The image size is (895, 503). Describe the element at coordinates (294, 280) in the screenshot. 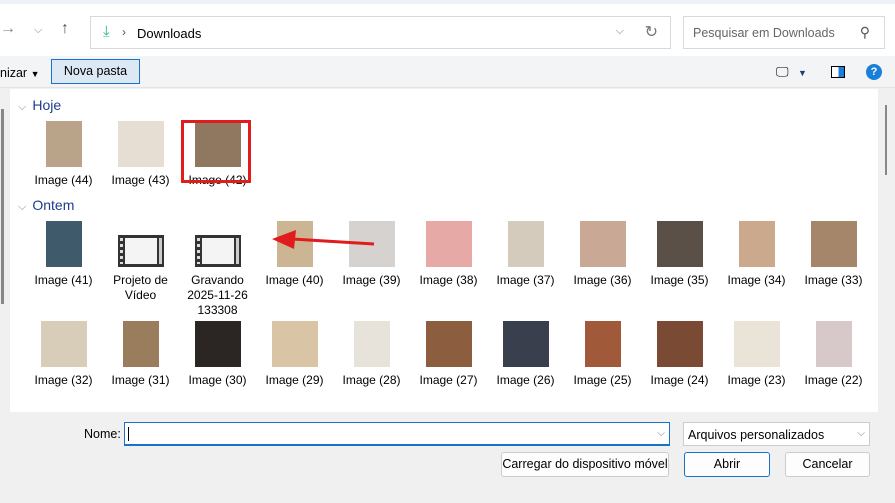

I see `file-name-label: Image (40)` at that location.